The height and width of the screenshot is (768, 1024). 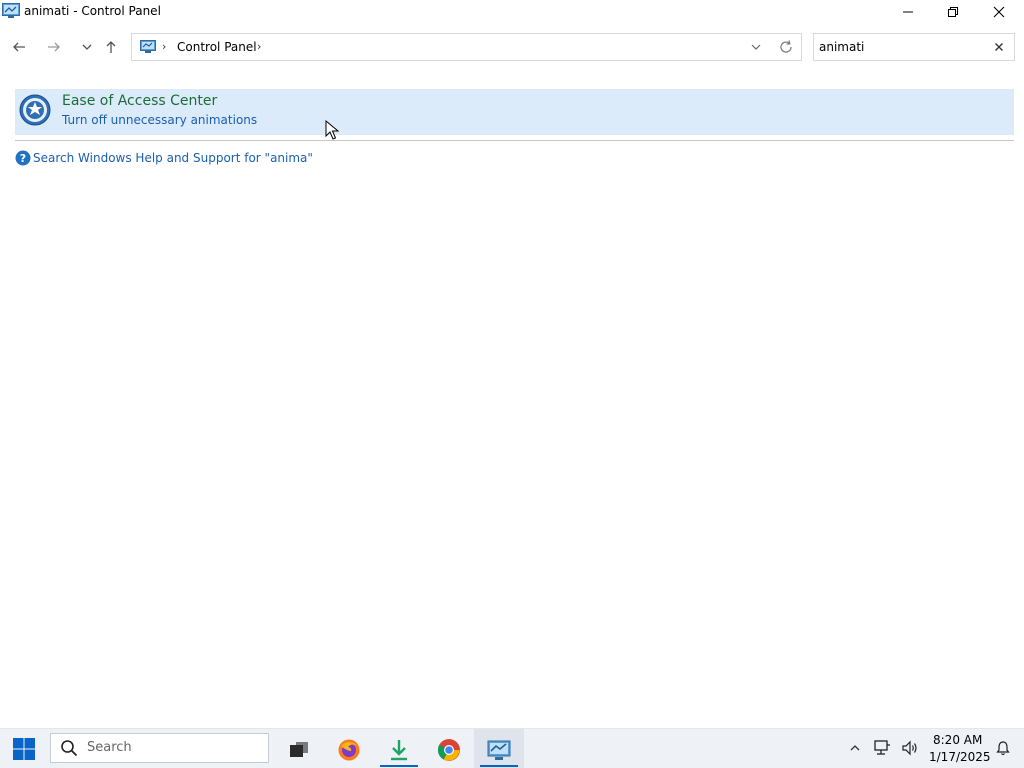 I want to click on recent-locations-button, so click(x=87, y=47).